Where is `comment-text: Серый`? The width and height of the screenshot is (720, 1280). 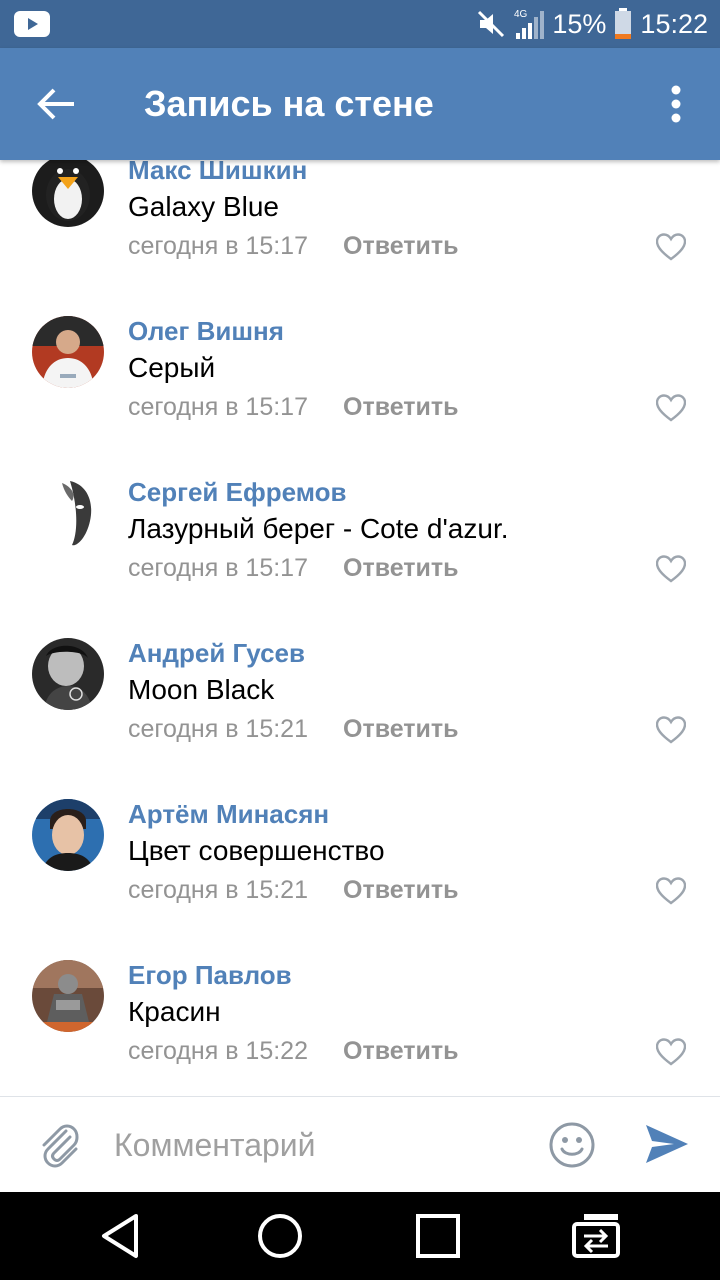 comment-text: Серый is located at coordinates (172, 367).